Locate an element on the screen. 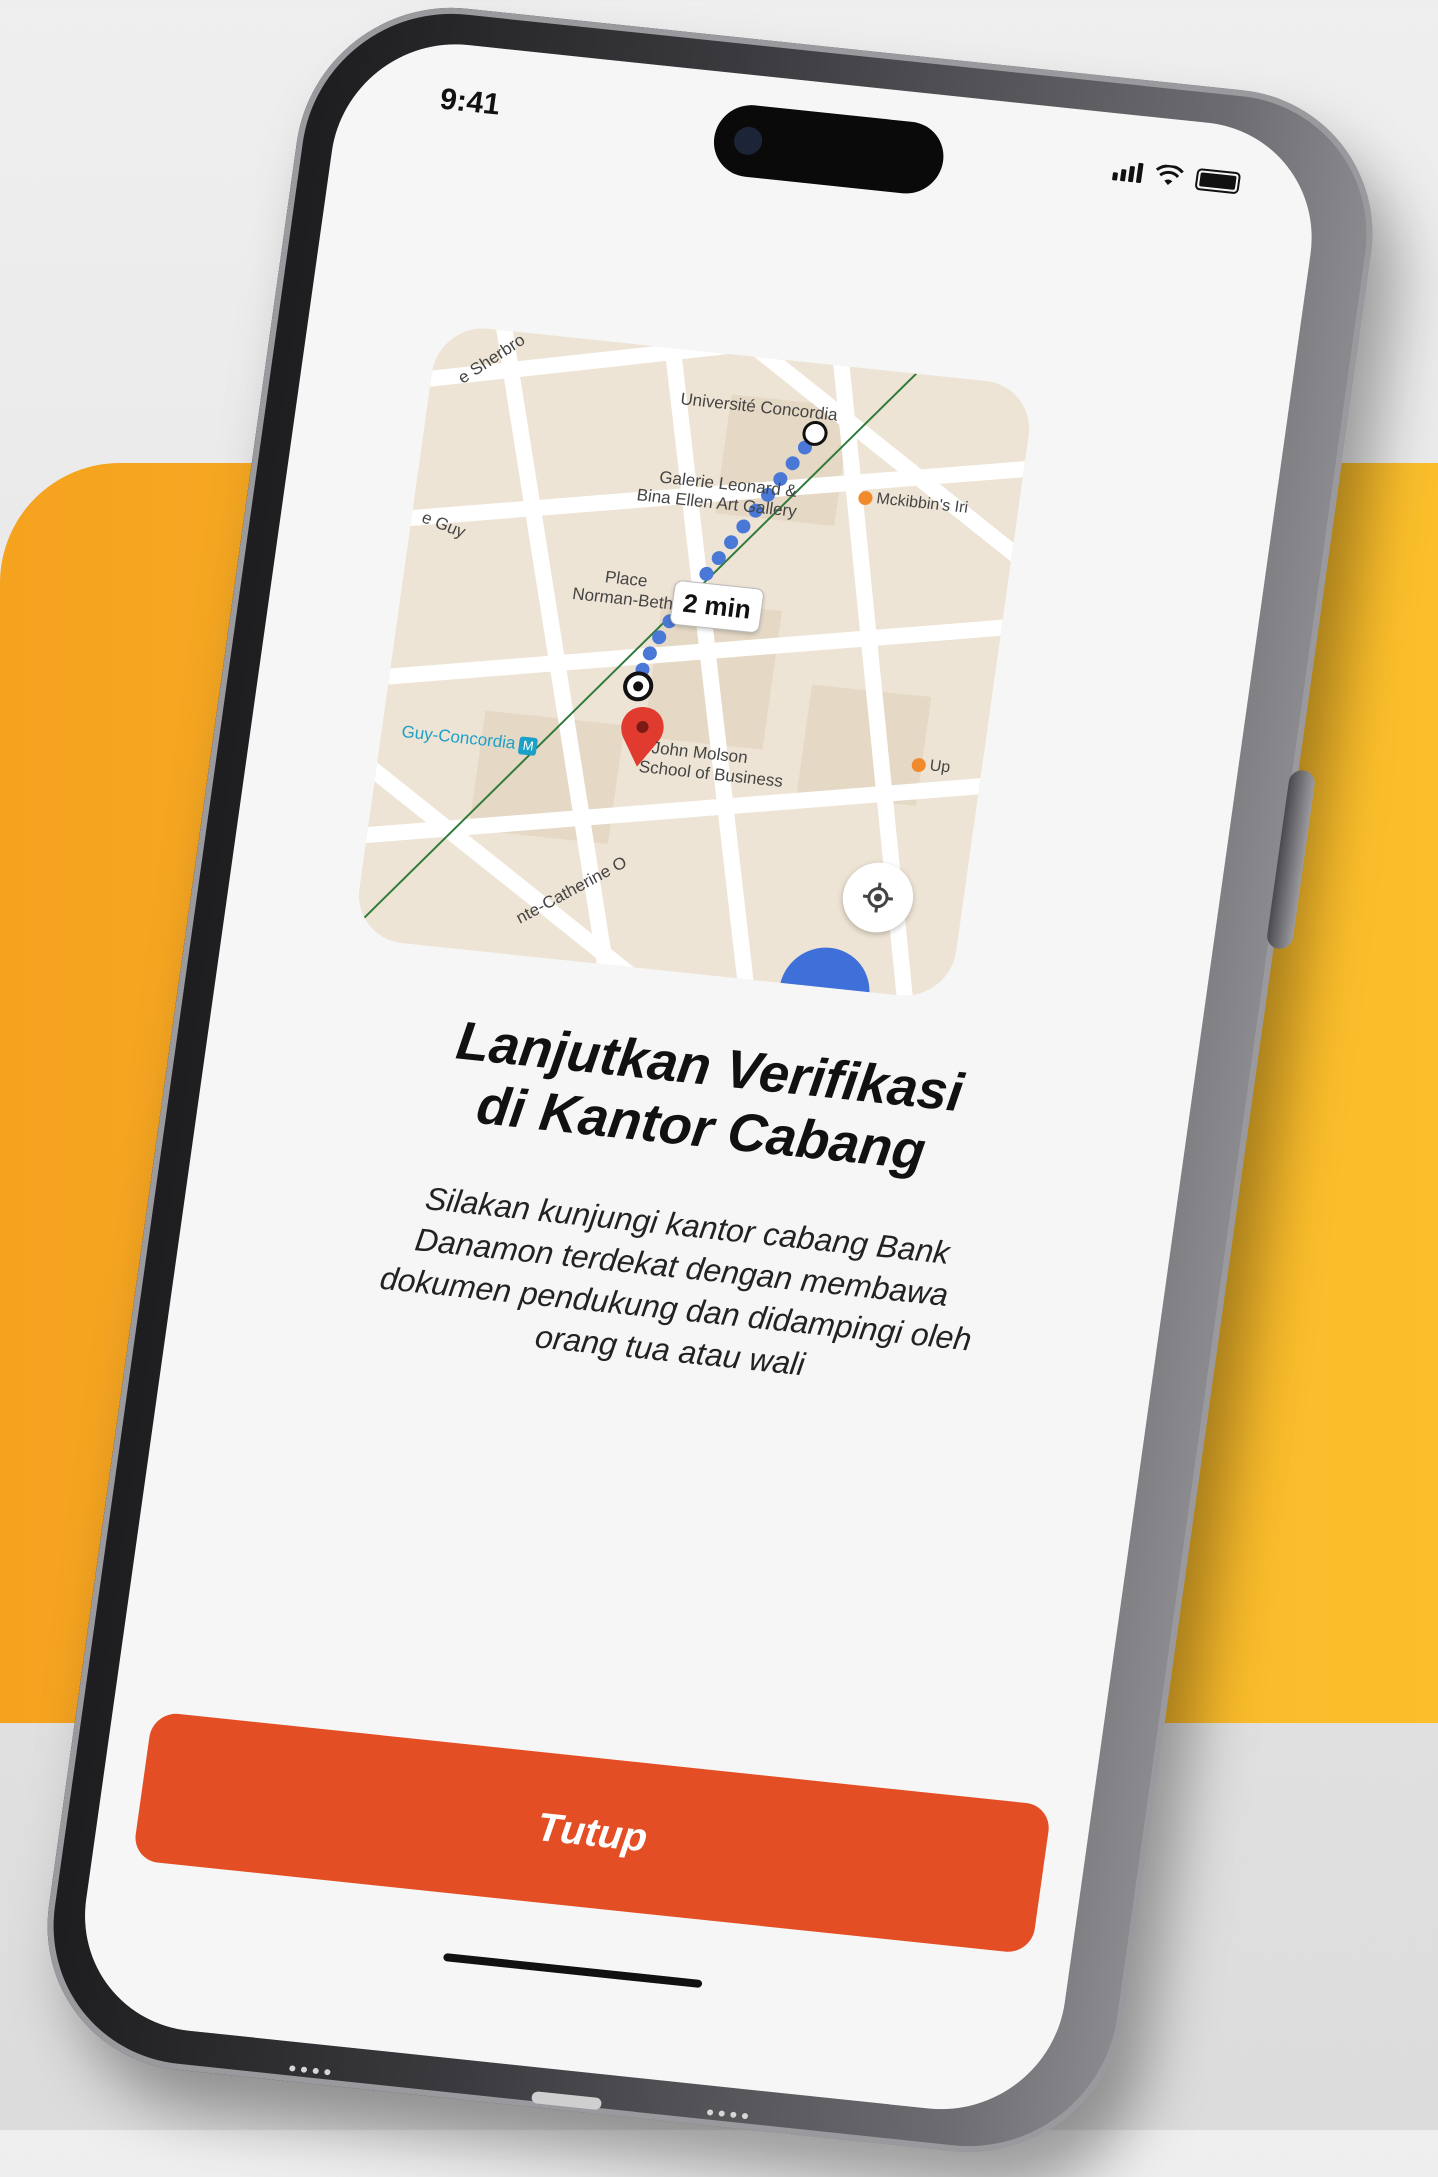 This screenshot has height=2177, width=1438. camera-icon is located at coordinates (748, 141).